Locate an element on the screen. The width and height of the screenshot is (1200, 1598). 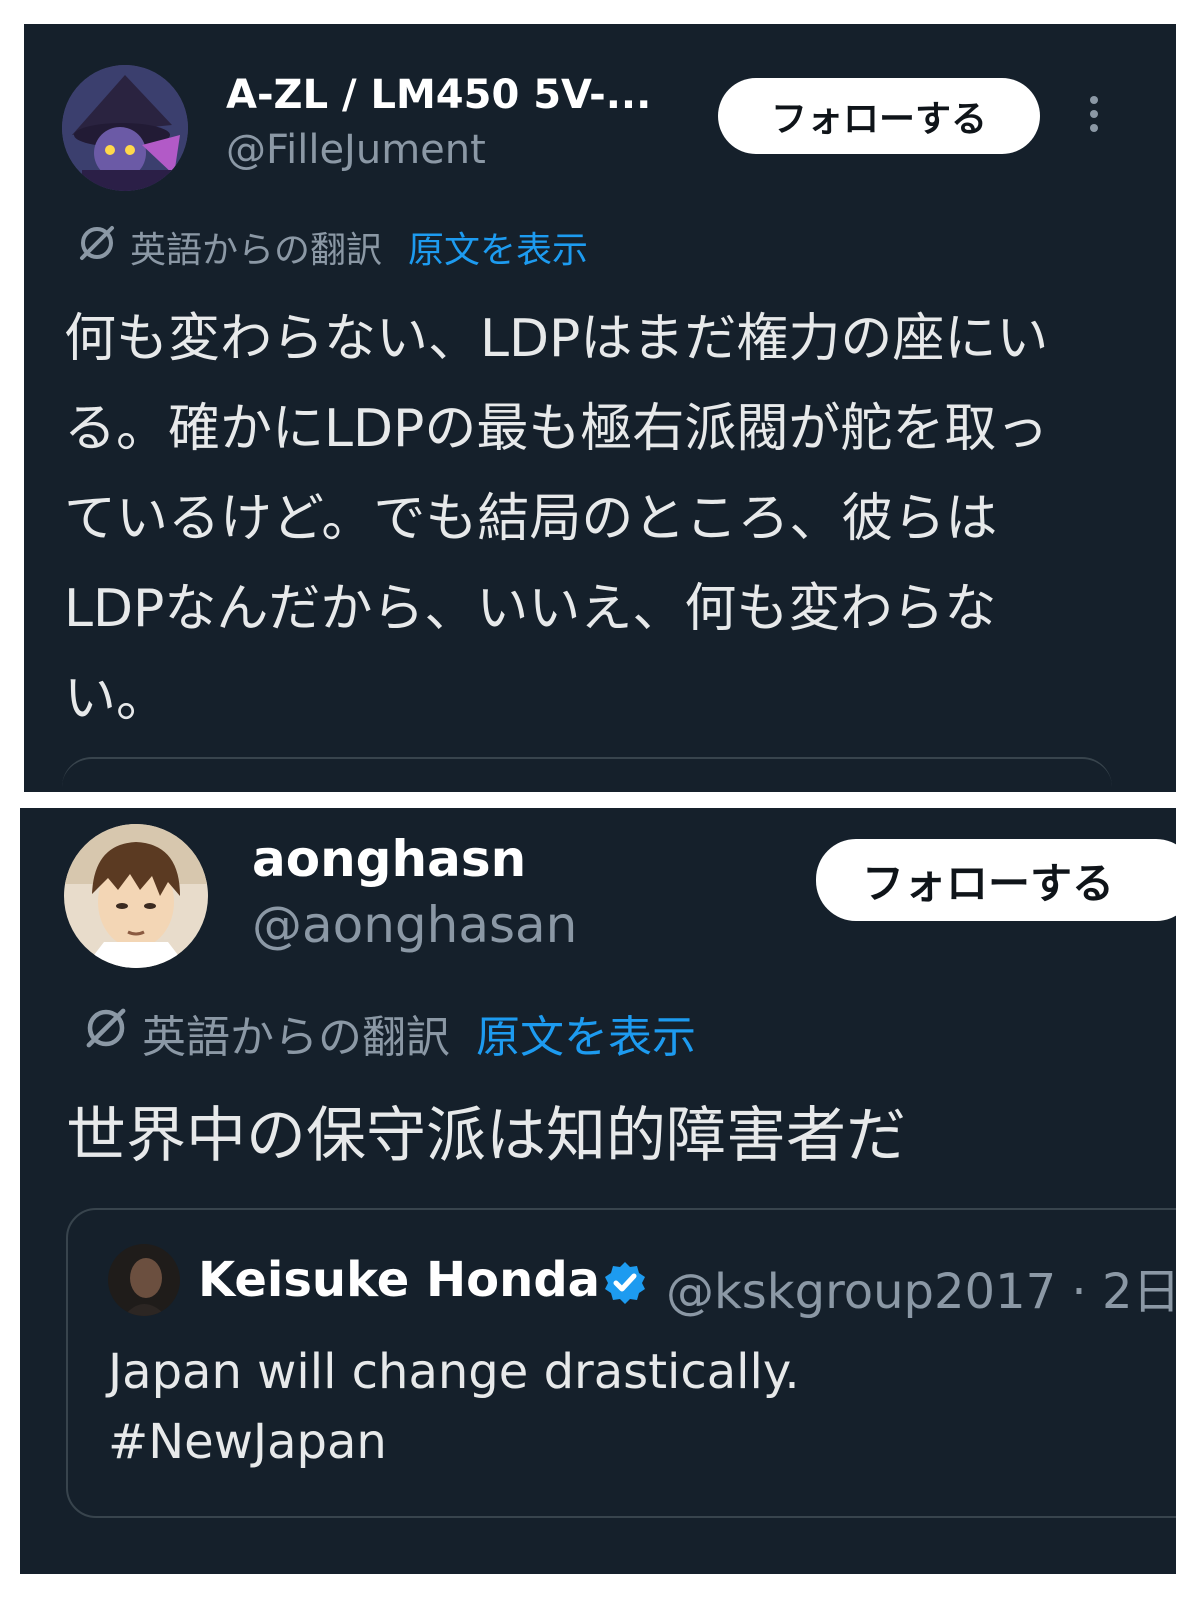
verified-badge-icon is located at coordinates (625, 1283).